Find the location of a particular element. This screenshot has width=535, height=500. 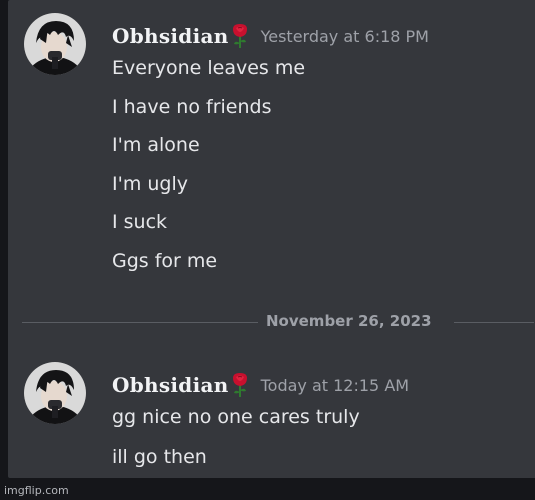

message-text: Everyone leaves me is located at coordinates (208, 68).